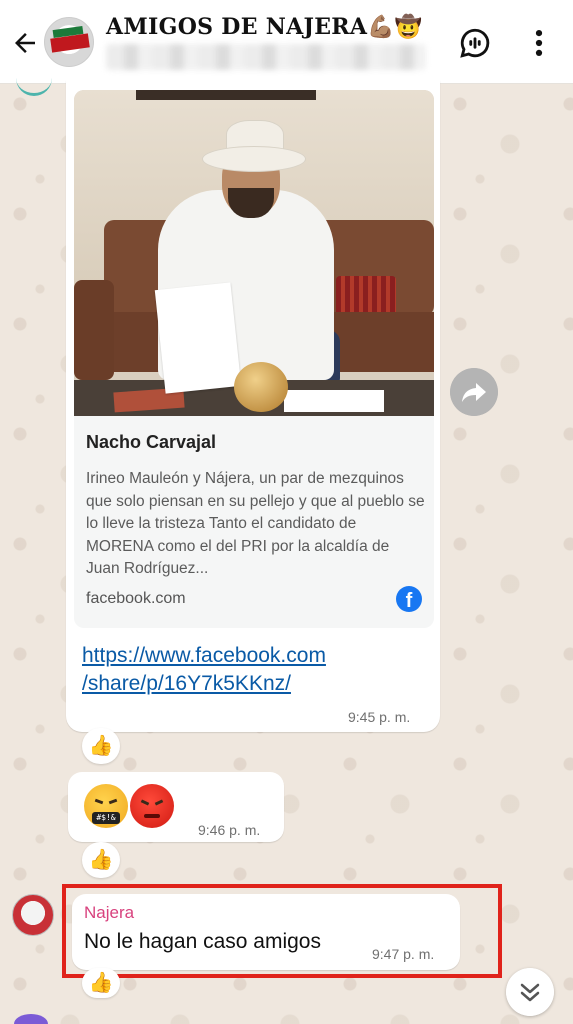  What do you see at coordinates (475, 43) in the screenshot?
I see `group-call-icon` at bounding box center [475, 43].